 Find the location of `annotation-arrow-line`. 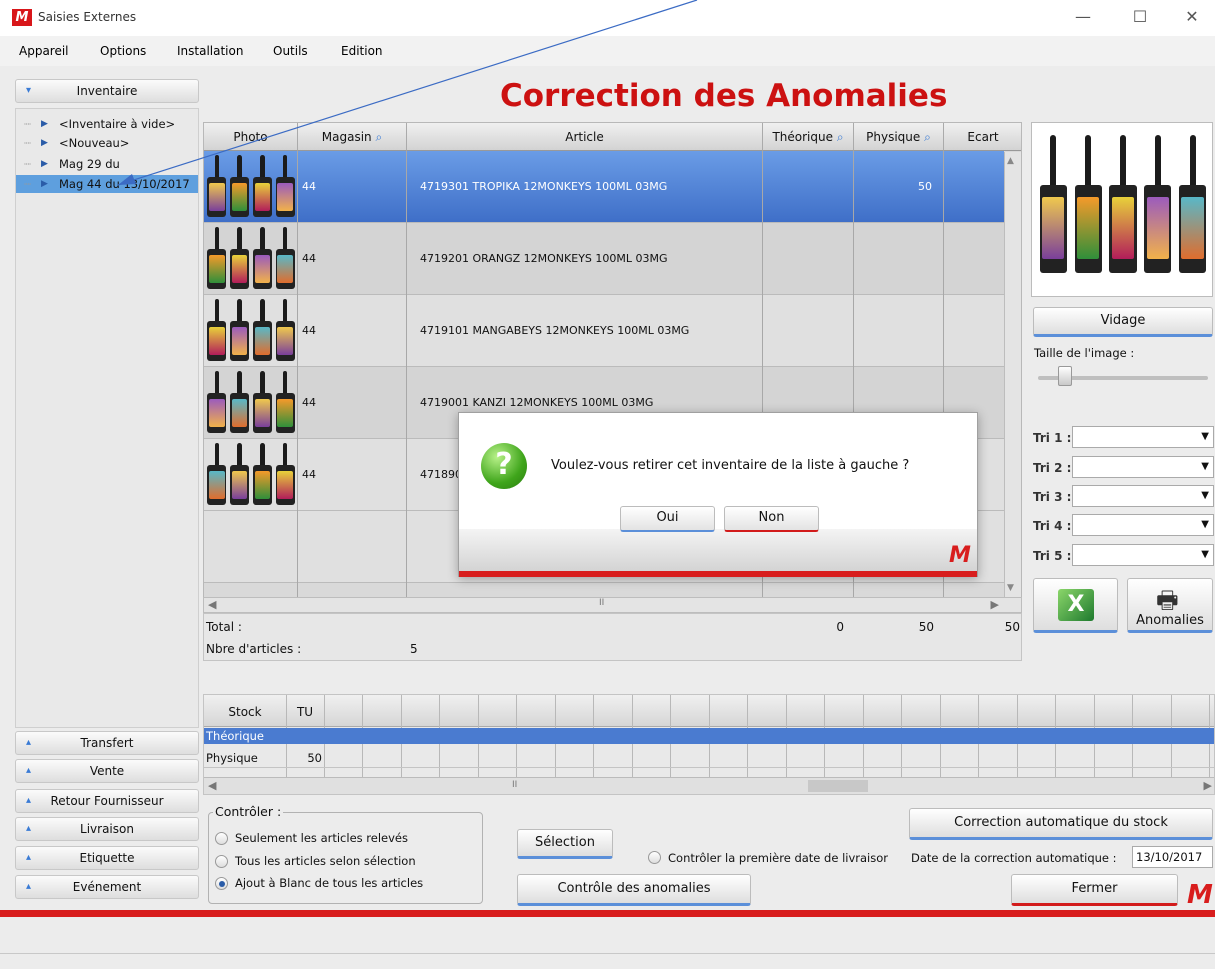

annotation-arrow-line is located at coordinates (407, 93).